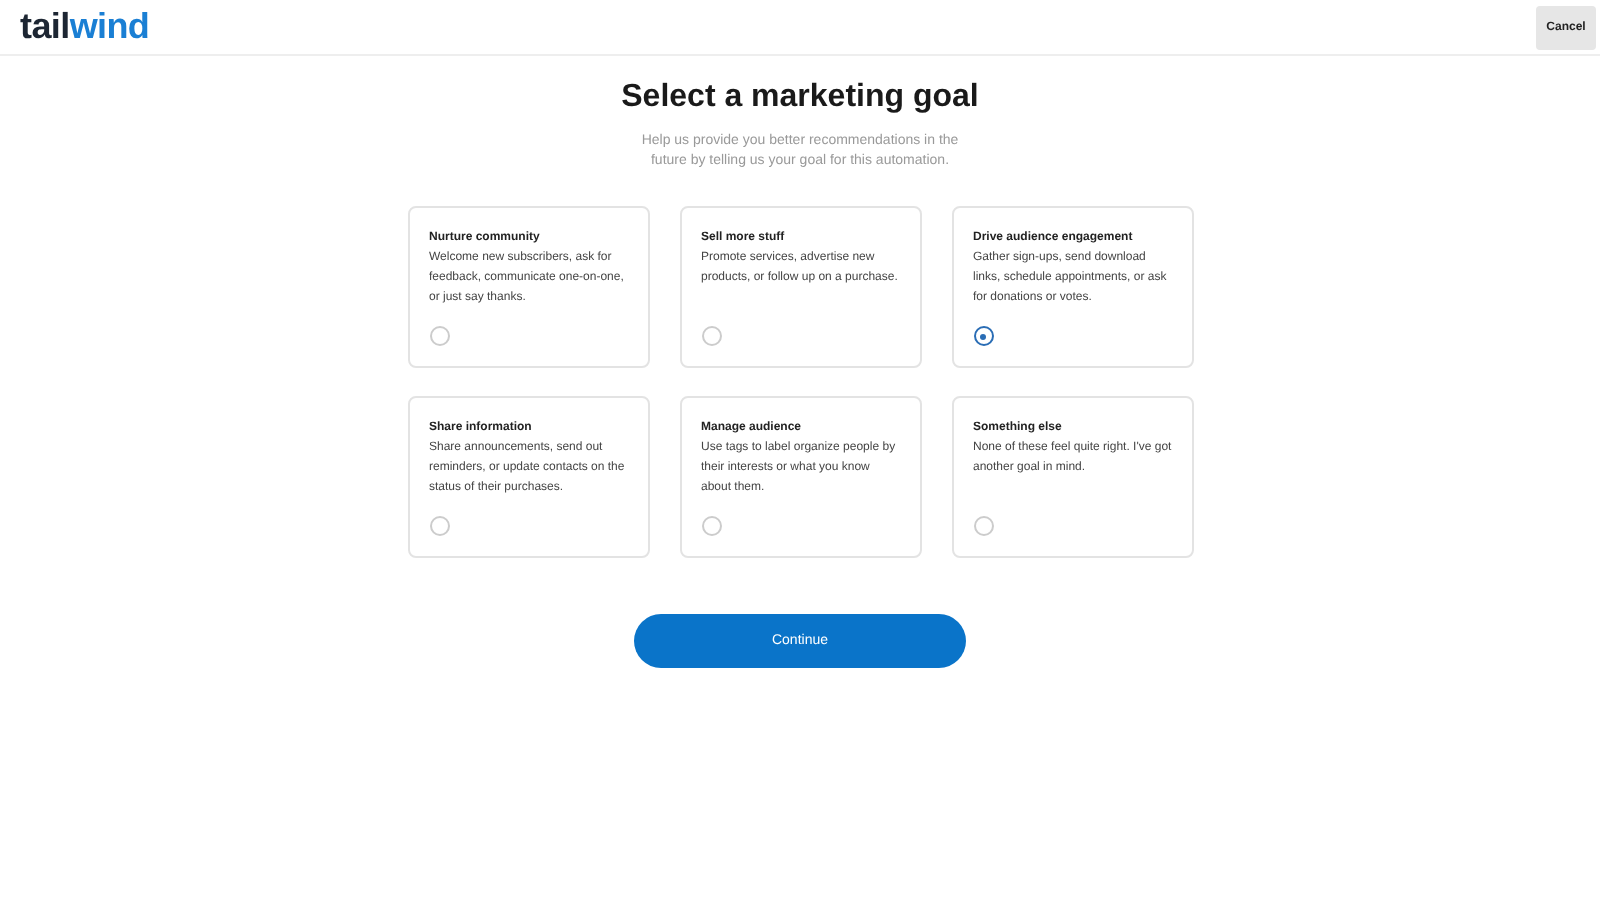 The image size is (1600, 900). Describe the element at coordinates (983, 336) in the screenshot. I see `radio-button` at that location.